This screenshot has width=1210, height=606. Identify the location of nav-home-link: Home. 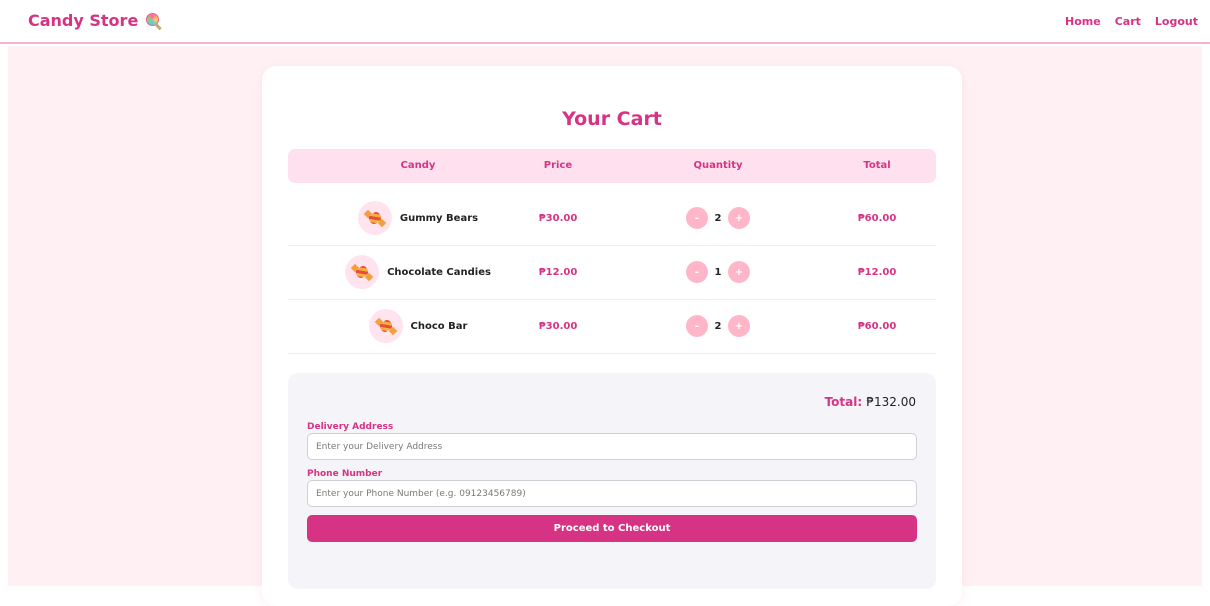
(1083, 21).